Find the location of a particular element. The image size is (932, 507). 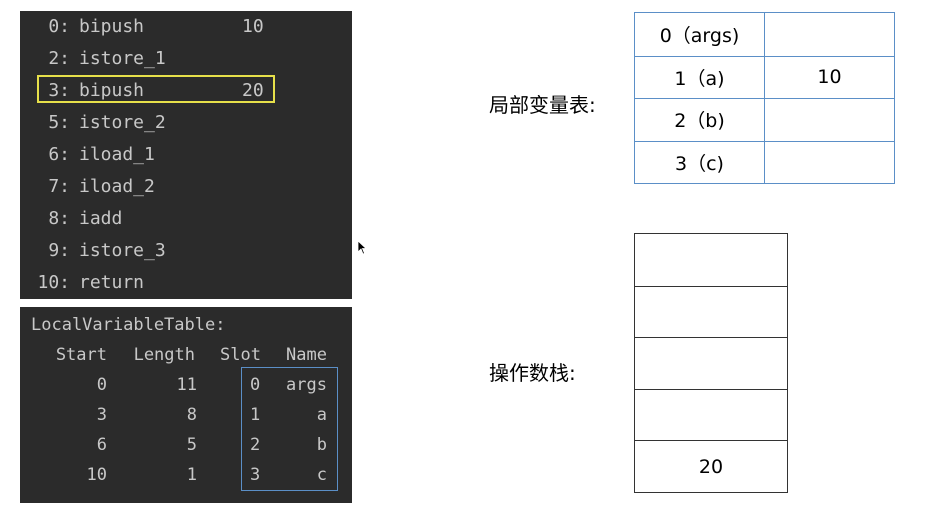

bytecode-index: 8: is located at coordinates (59, 218).